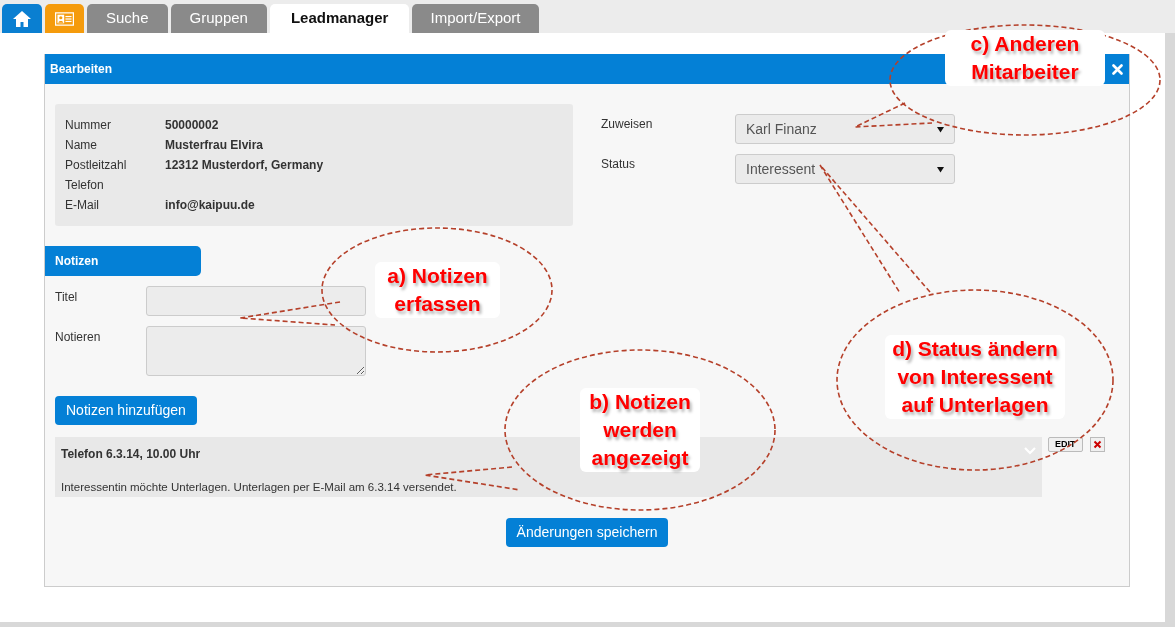 This screenshot has width=1175, height=627. Describe the element at coordinates (126, 410) in the screenshot. I see `add-notes-button: Notizen hinzufügen` at that location.